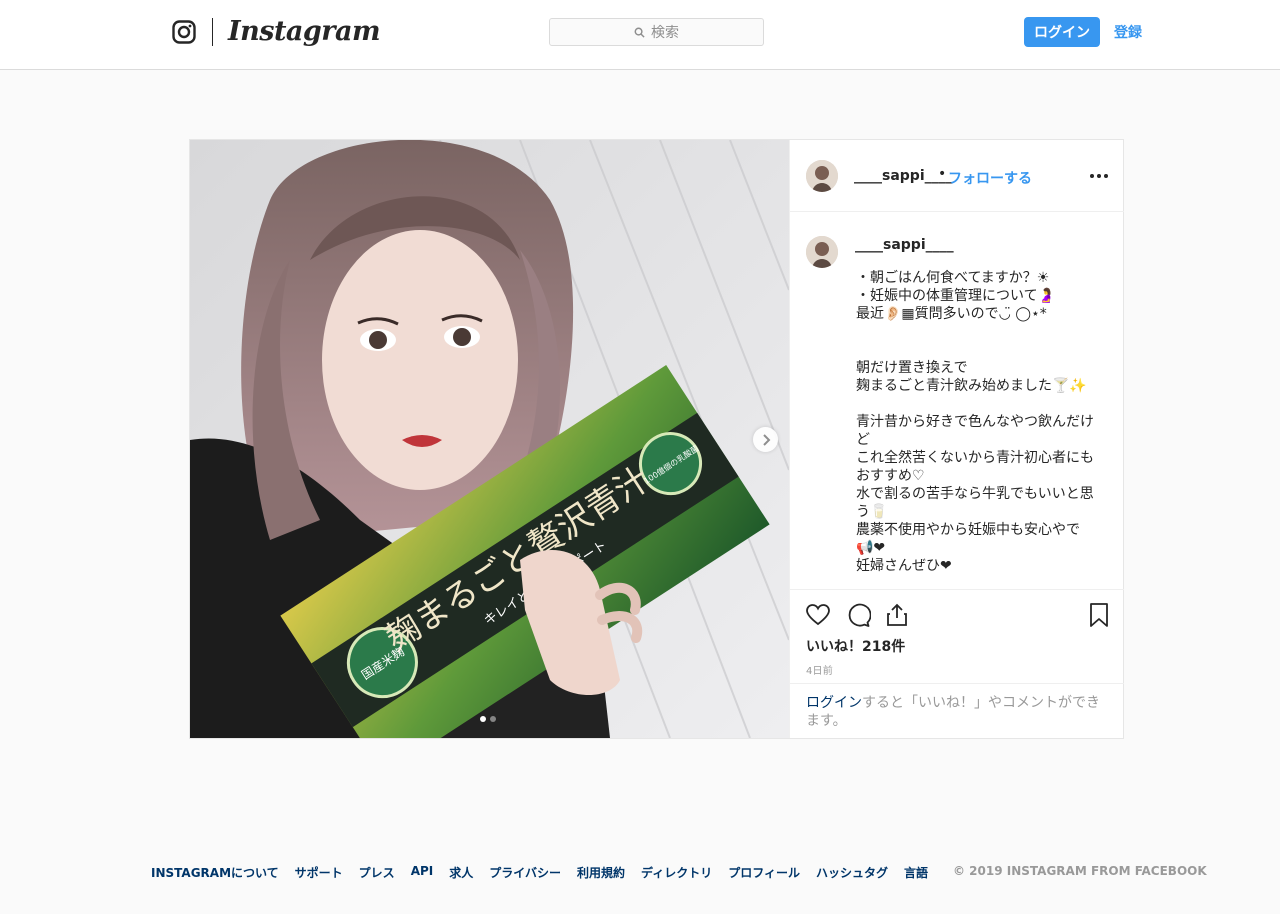  I want to click on search-icon, so click(639, 32).